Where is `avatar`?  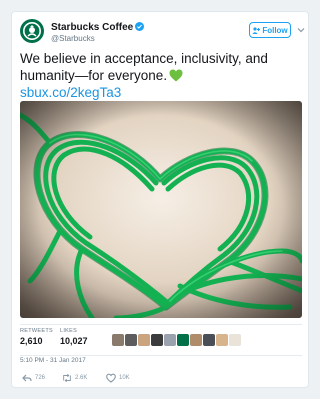
avatar is located at coordinates (32, 31).